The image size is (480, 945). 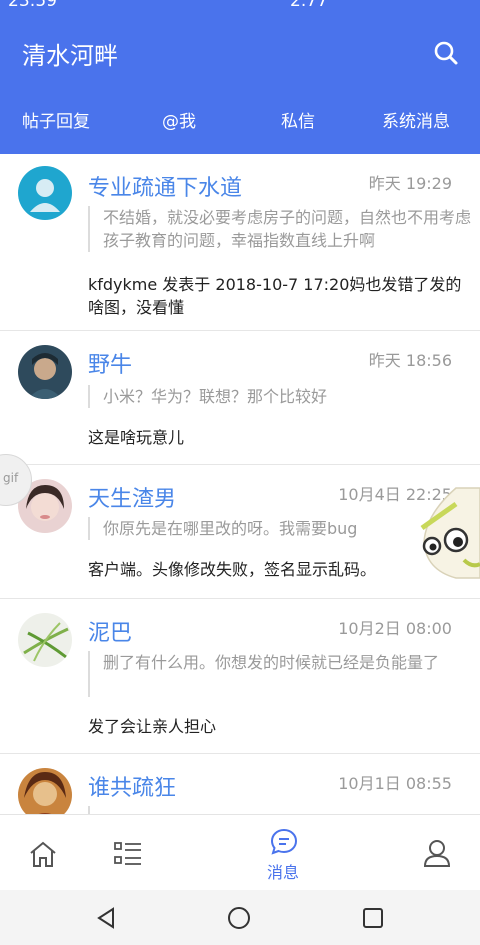 I want to click on system-nav-bar, so click(x=240, y=917).